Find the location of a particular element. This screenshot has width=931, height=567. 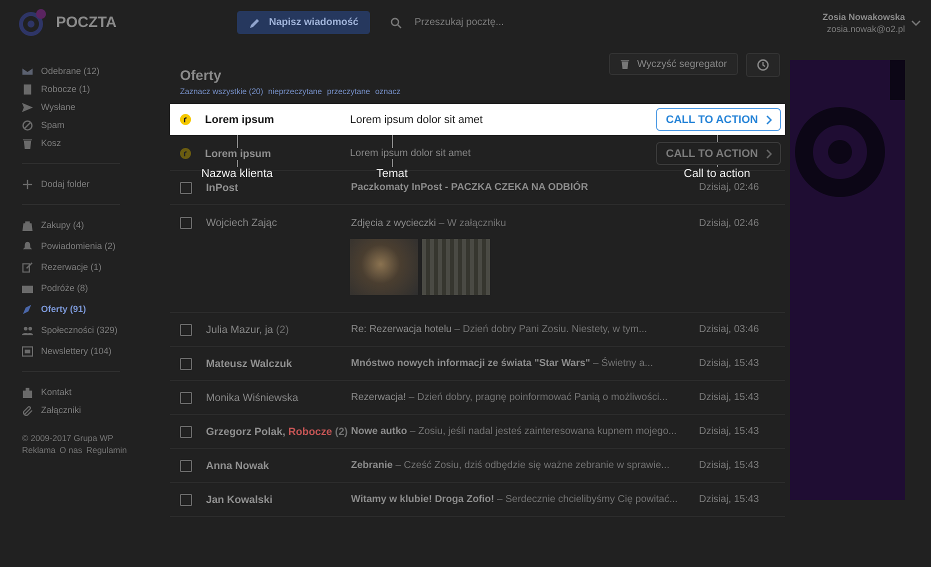

sender-name: Anna Nowak is located at coordinates (238, 466).